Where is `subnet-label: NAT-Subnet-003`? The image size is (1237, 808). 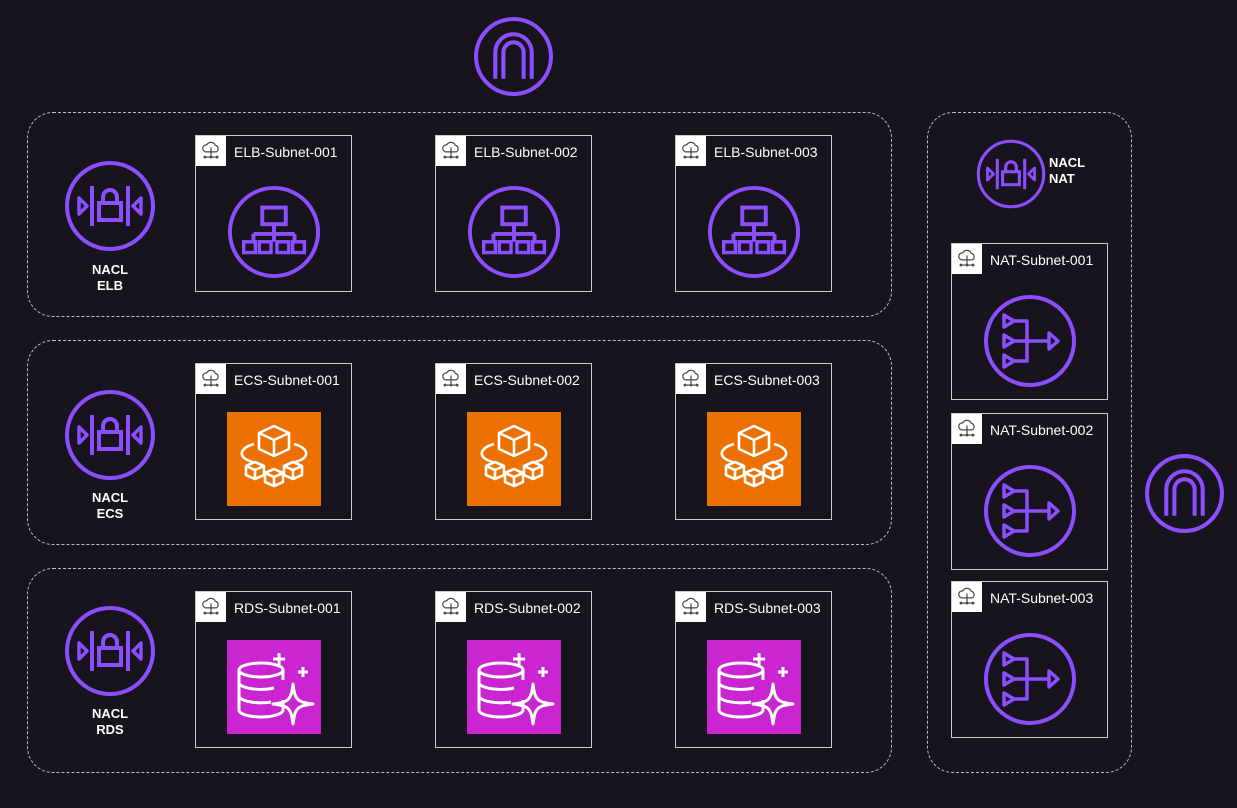 subnet-label: NAT-Subnet-003 is located at coordinates (1042, 598).